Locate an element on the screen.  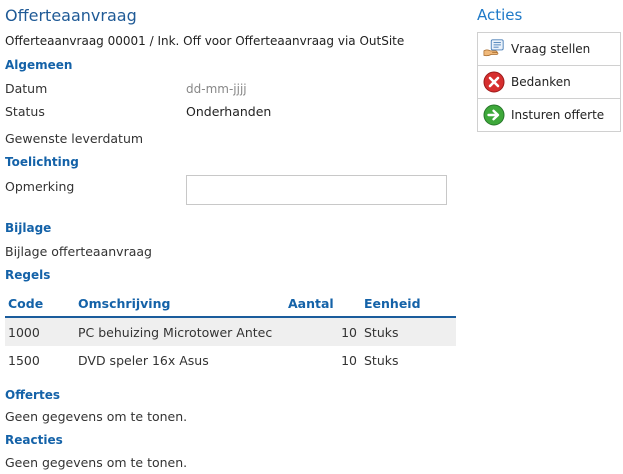
thank-button: Bedanken is located at coordinates (549, 82).